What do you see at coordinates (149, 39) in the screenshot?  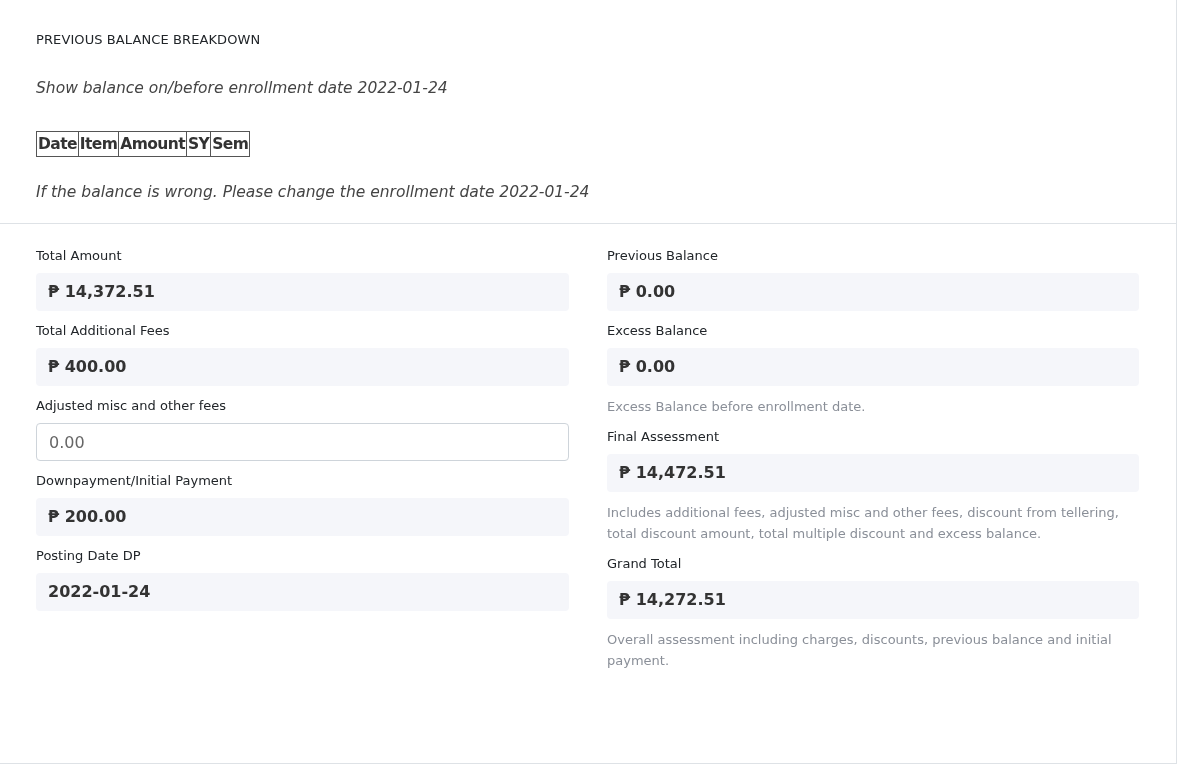 I see `section-title: PREVIOUS BALANCE BREAKDOWN` at bounding box center [149, 39].